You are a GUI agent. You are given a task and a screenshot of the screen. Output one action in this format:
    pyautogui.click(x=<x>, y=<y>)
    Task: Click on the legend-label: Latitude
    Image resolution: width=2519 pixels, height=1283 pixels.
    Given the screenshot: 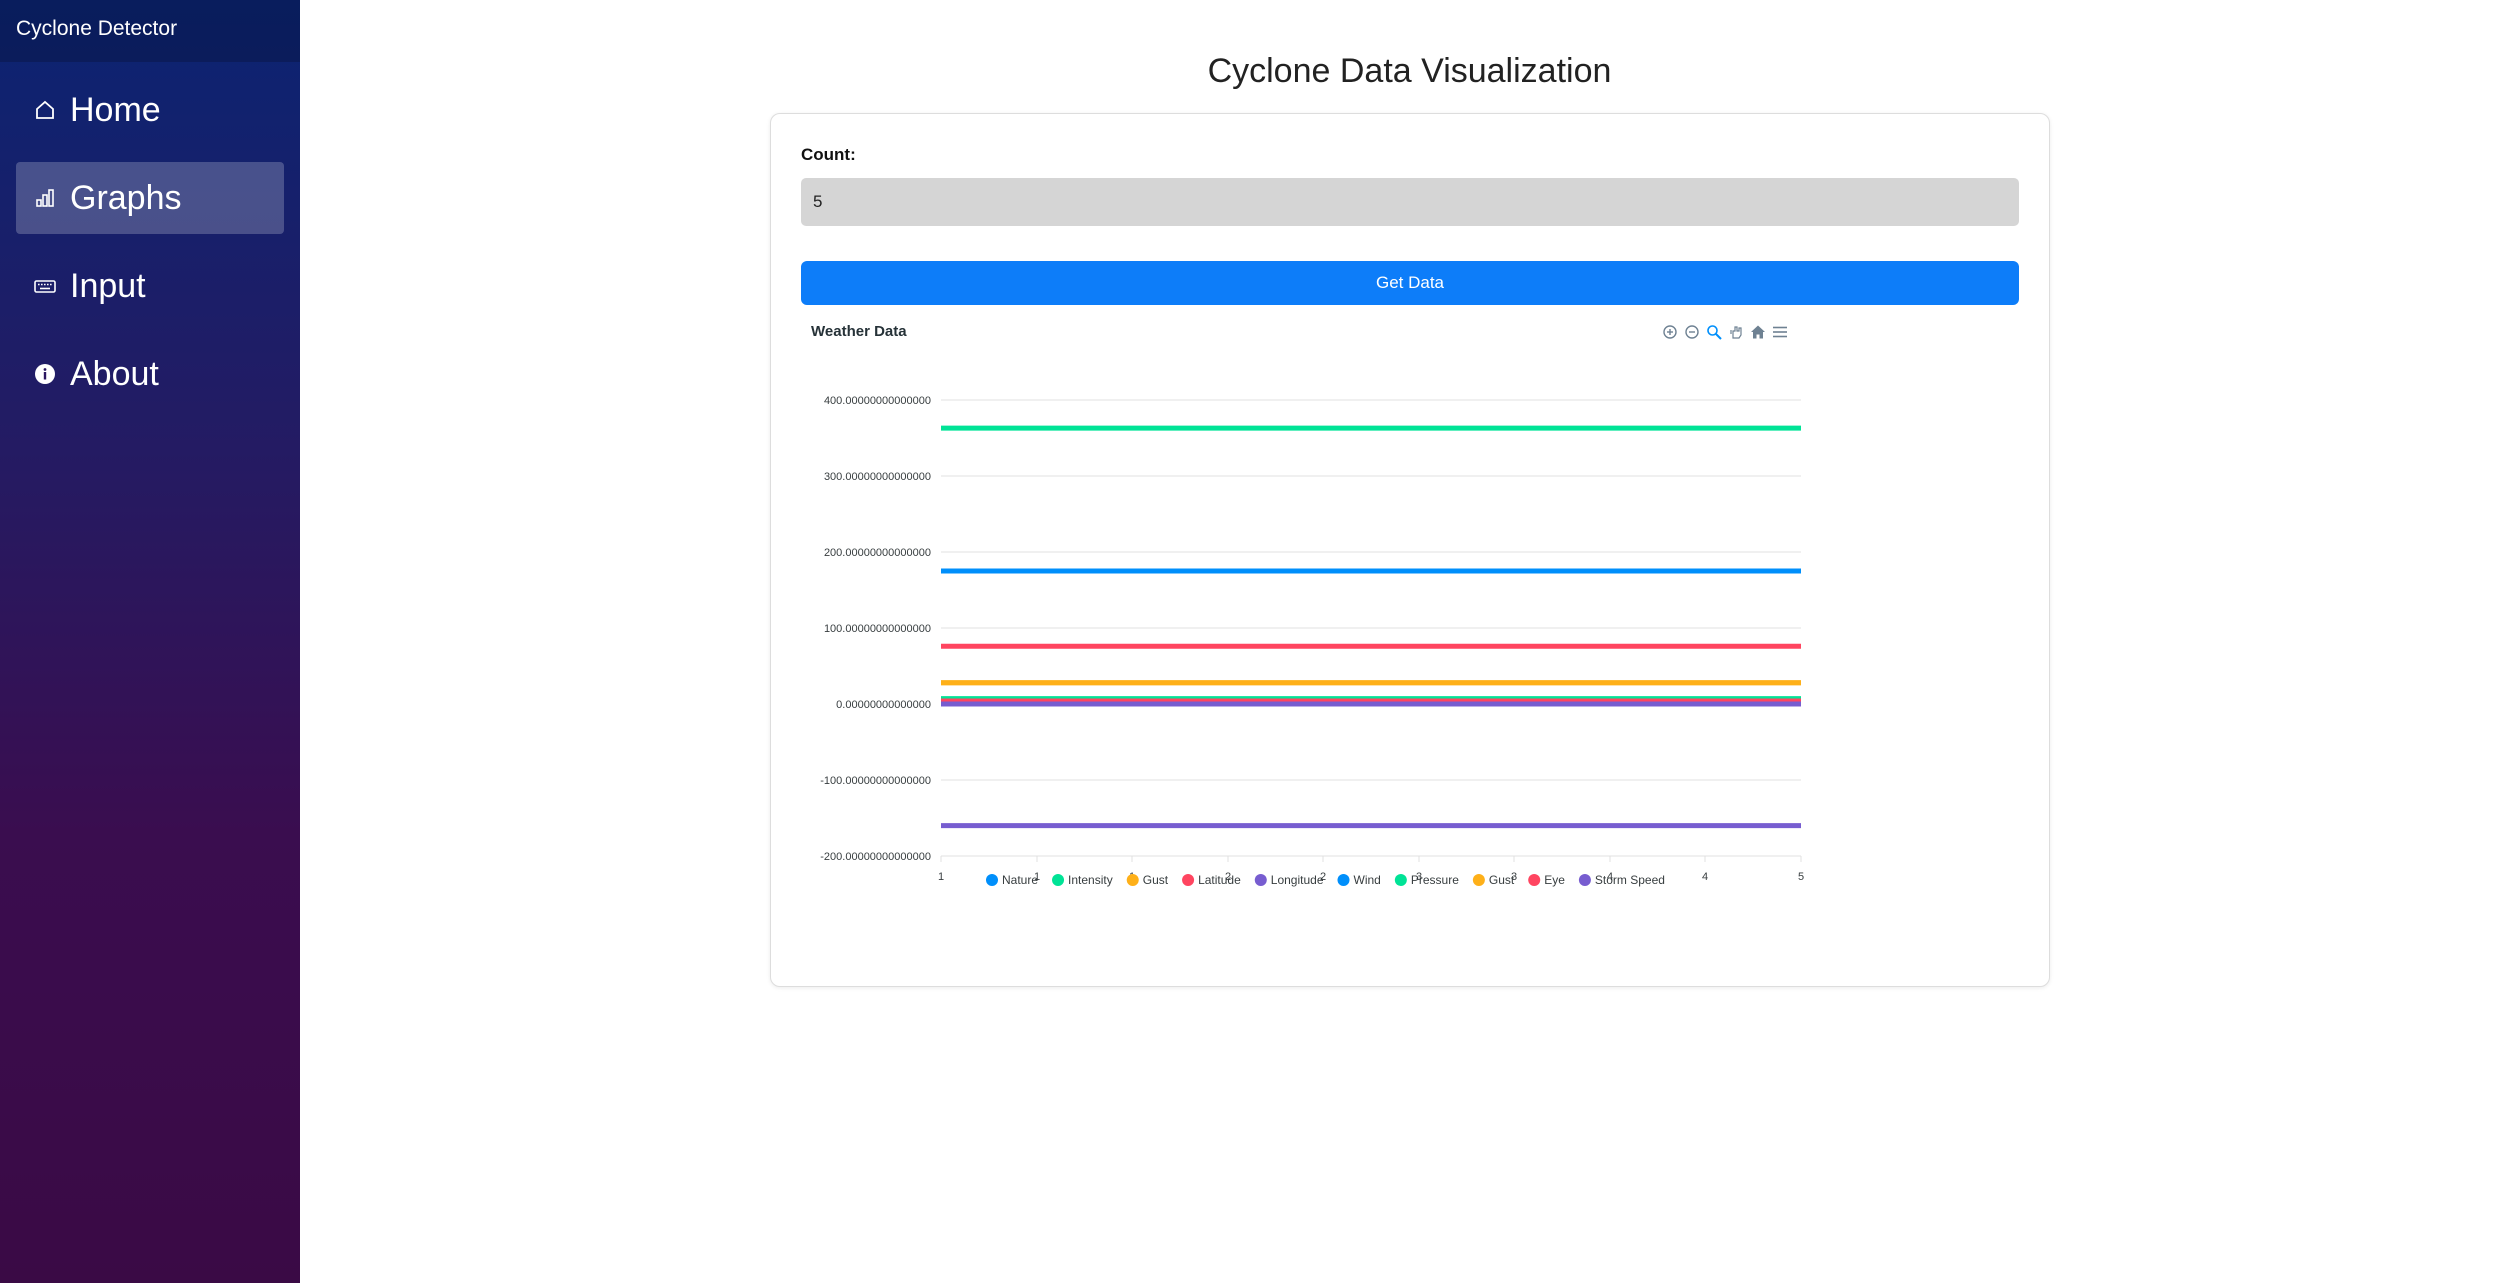 What is the action you would take?
    pyautogui.click(x=1219, y=880)
    